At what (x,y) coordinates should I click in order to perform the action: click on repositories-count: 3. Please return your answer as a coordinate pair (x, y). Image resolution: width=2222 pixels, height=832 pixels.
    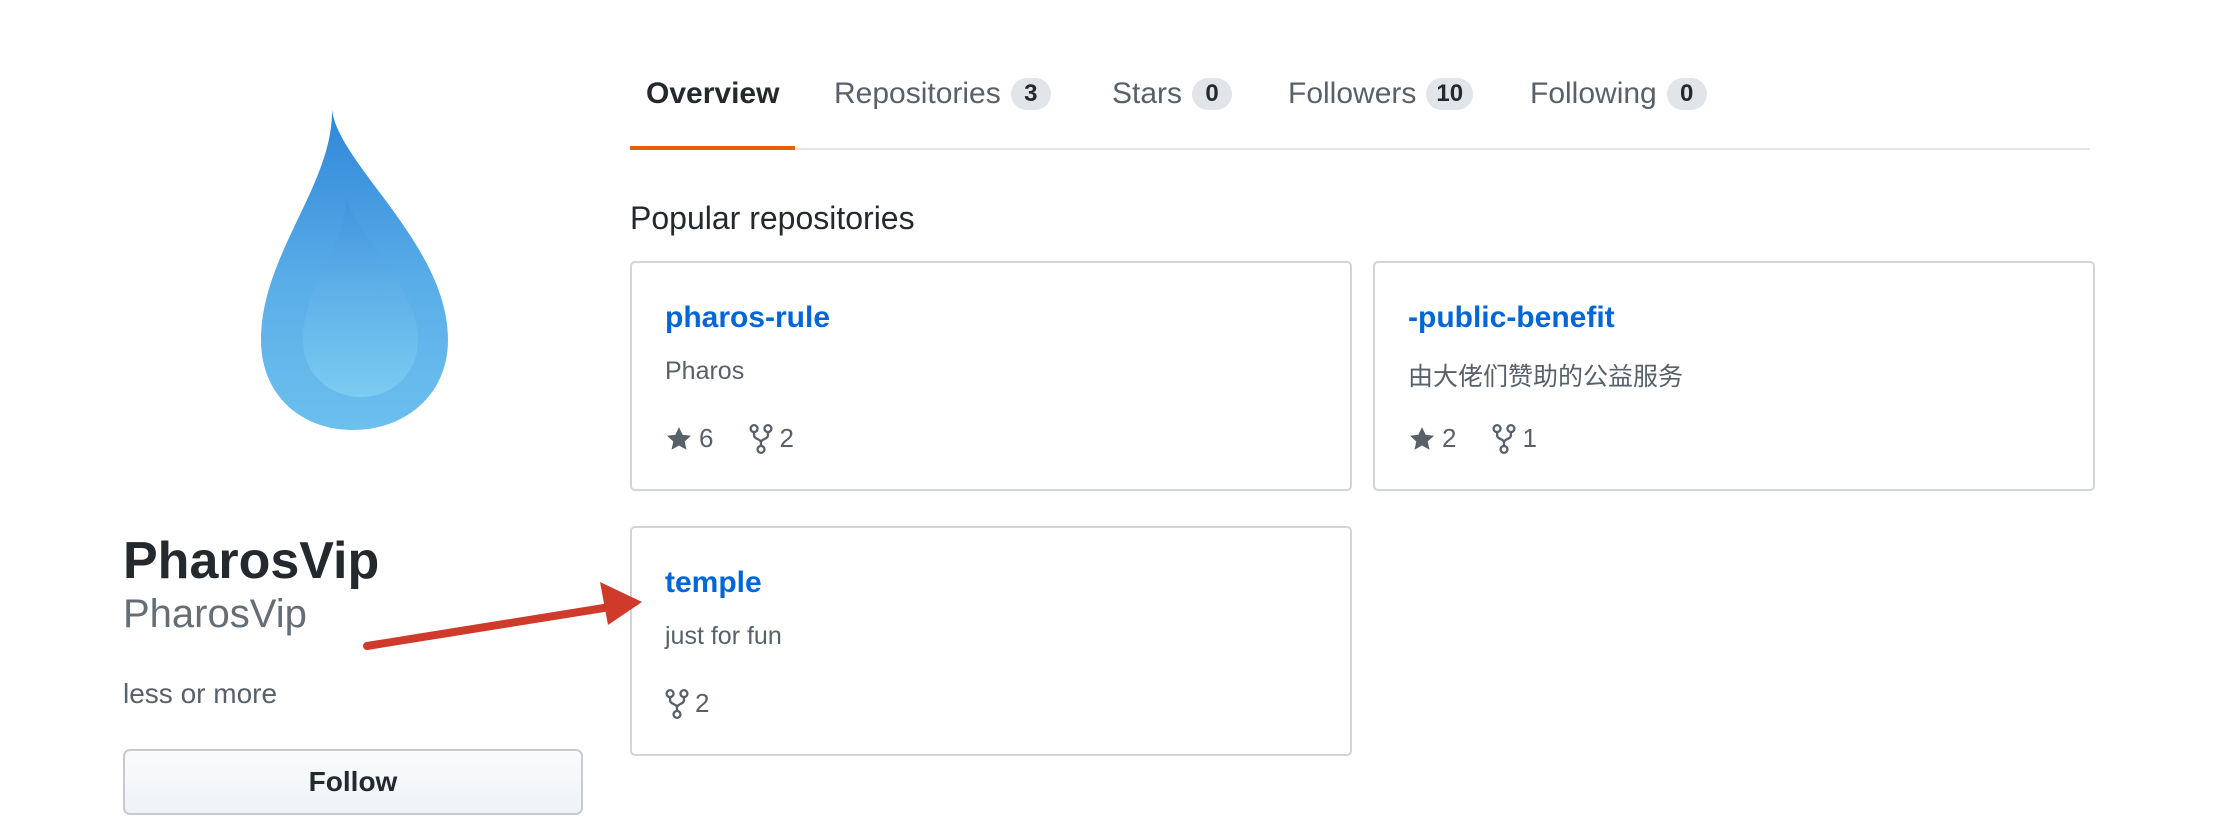
    Looking at the image, I should click on (1030, 94).